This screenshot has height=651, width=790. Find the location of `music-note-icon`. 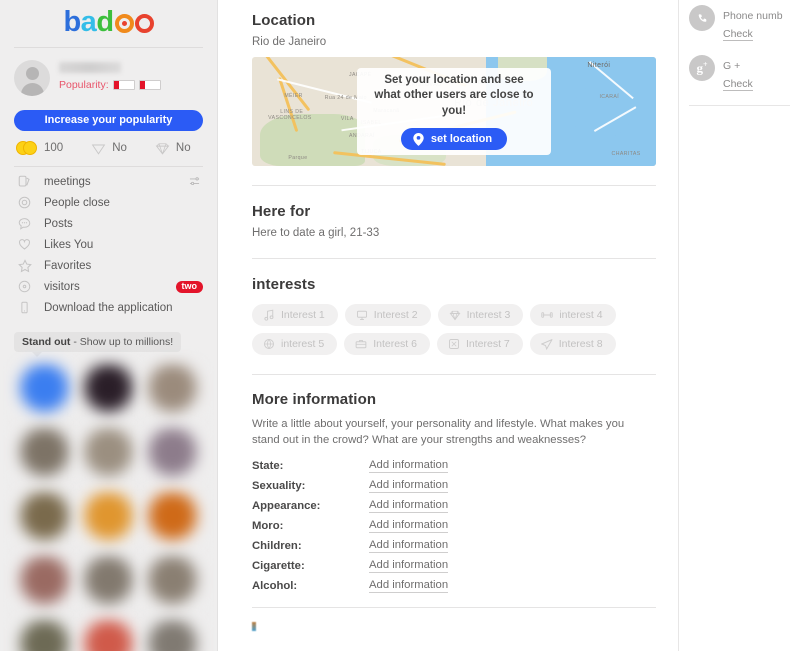

music-note-icon is located at coordinates (269, 315).